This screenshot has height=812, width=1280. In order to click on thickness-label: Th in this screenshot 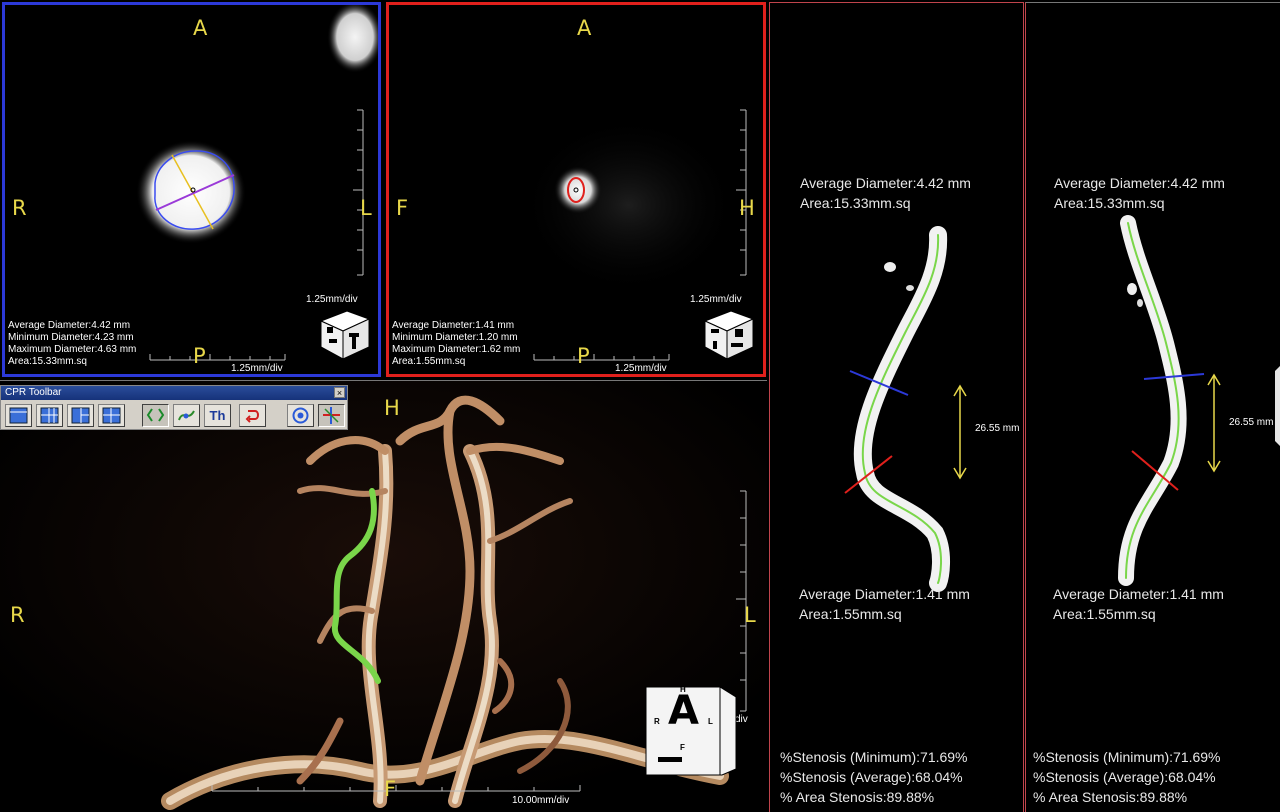, I will do `click(217, 415)`.